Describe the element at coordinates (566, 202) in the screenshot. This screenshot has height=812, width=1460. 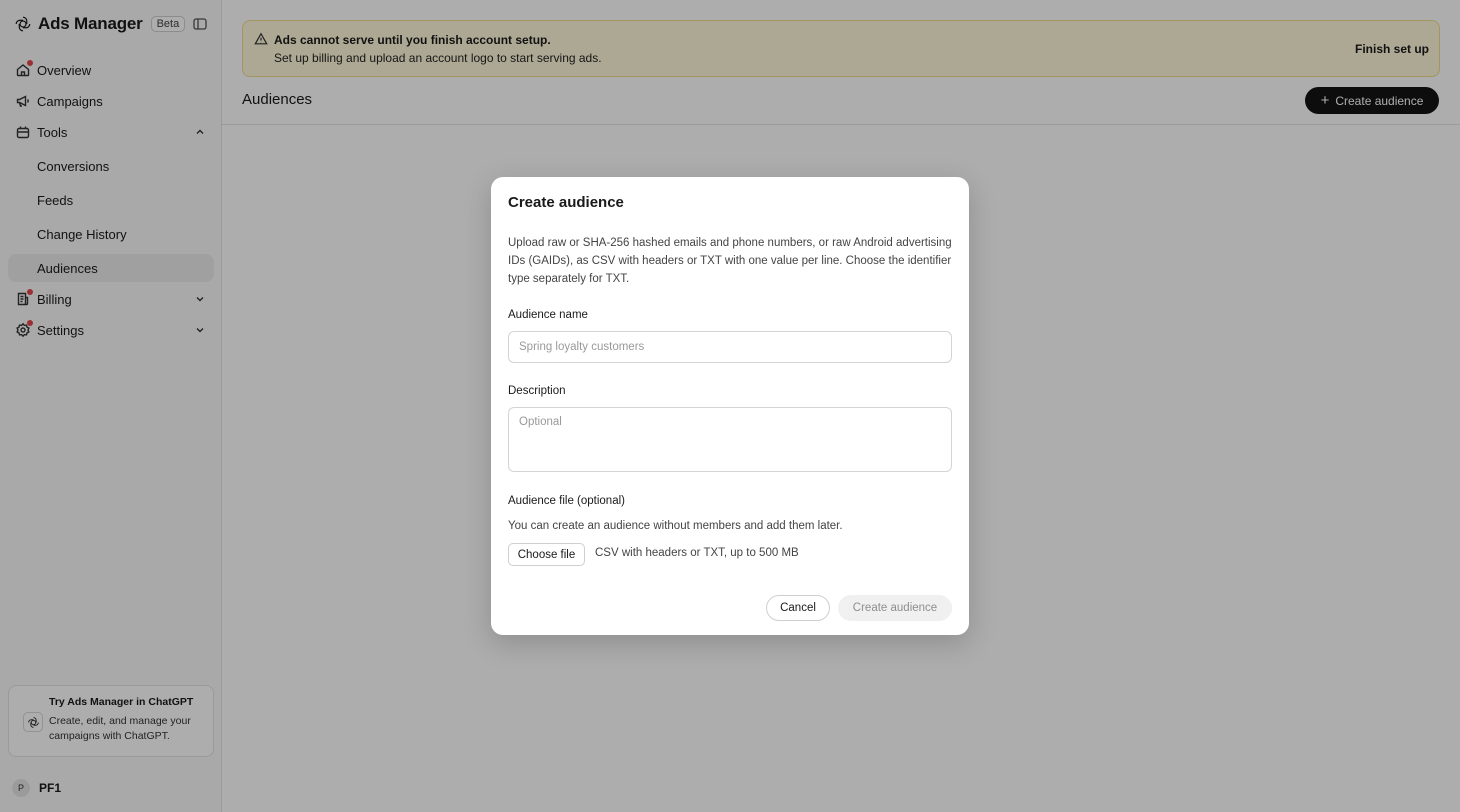
I see `dialog-title: Create audience` at that location.